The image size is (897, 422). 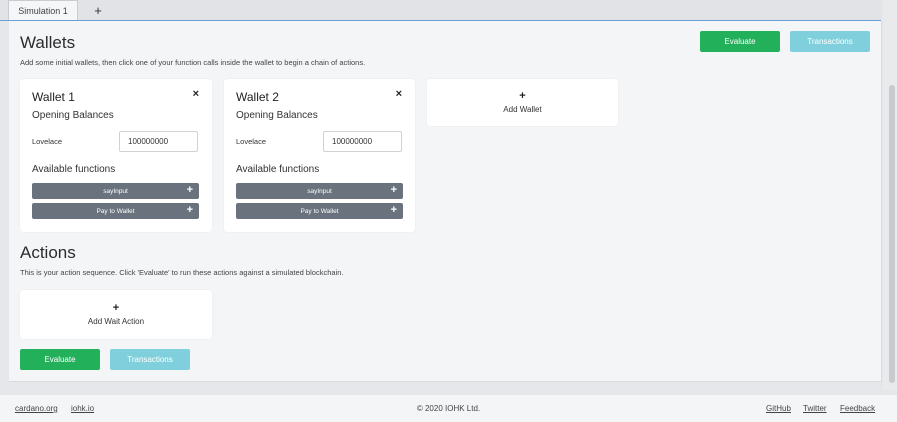 I want to click on add-tab-button: +, so click(x=98, y=10).